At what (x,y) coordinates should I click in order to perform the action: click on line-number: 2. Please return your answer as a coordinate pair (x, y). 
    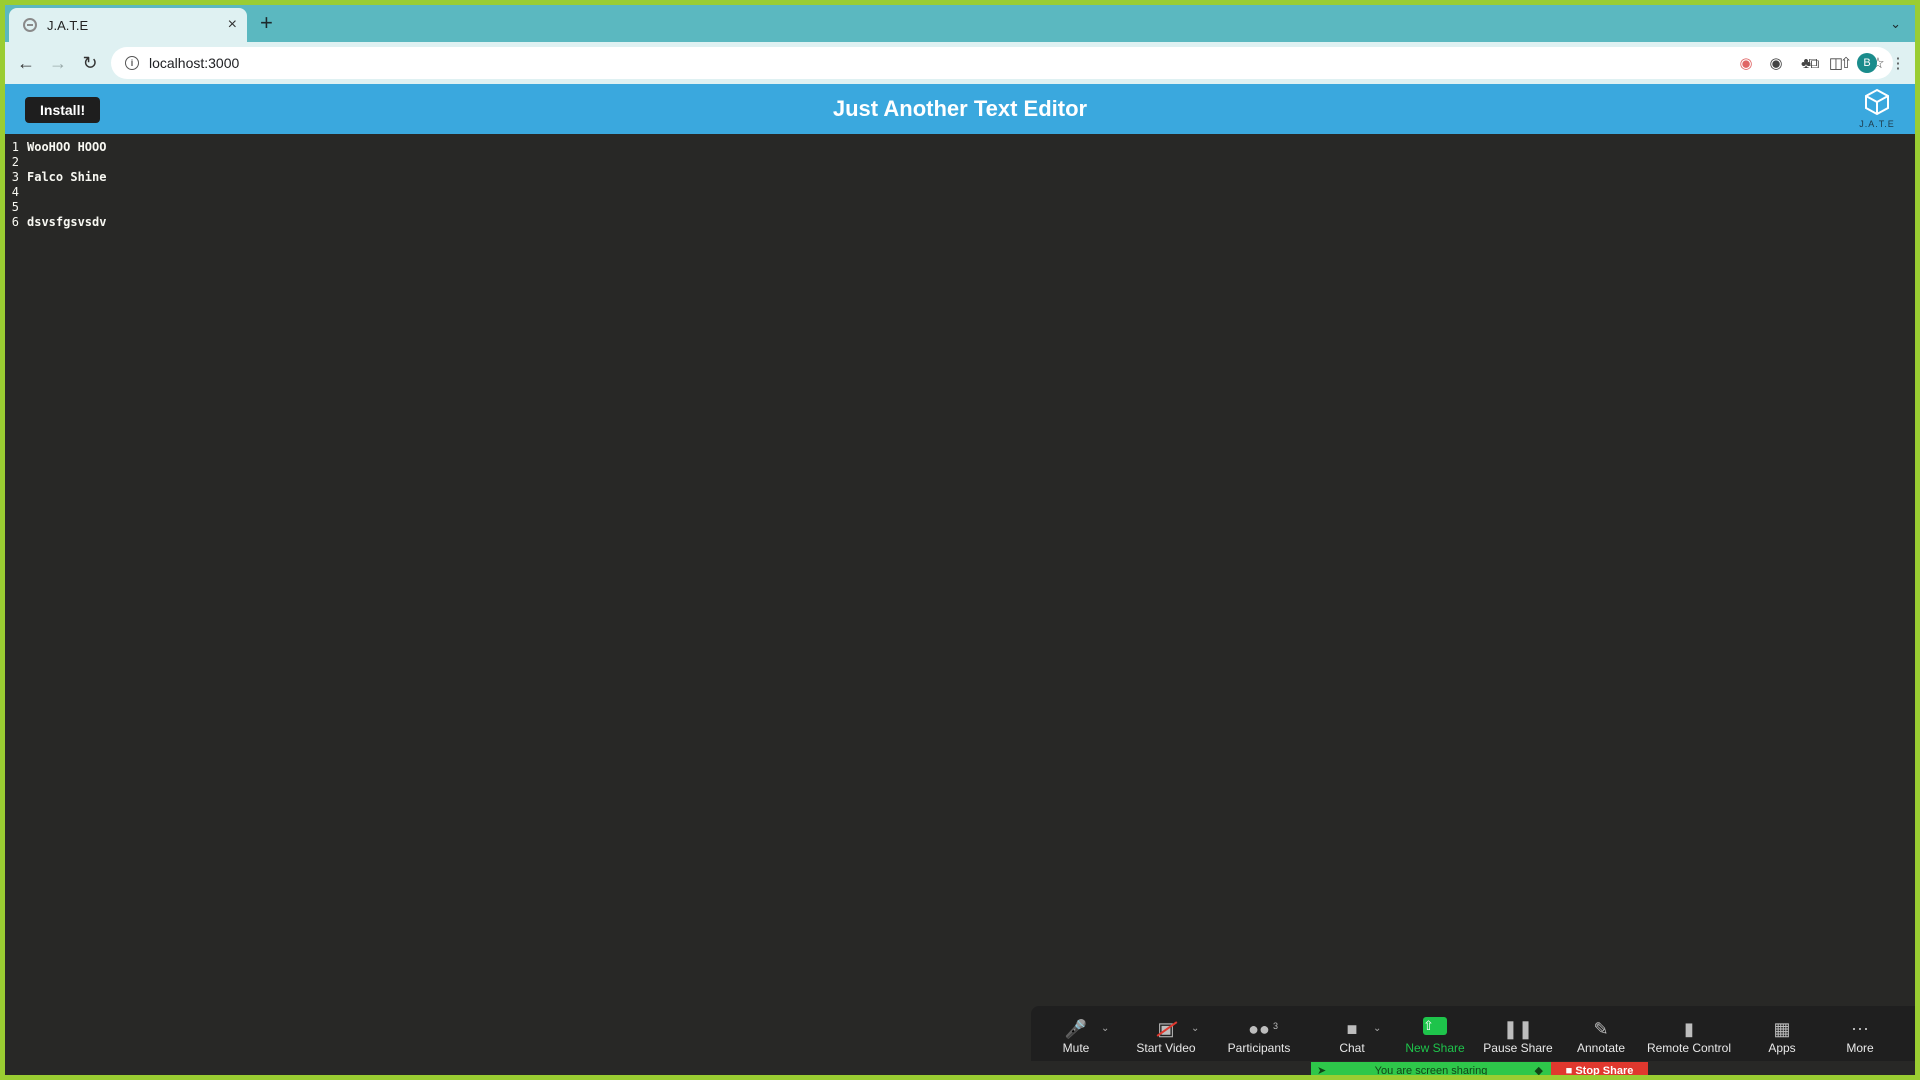
    Looking at the image, I should click on (15, 162).